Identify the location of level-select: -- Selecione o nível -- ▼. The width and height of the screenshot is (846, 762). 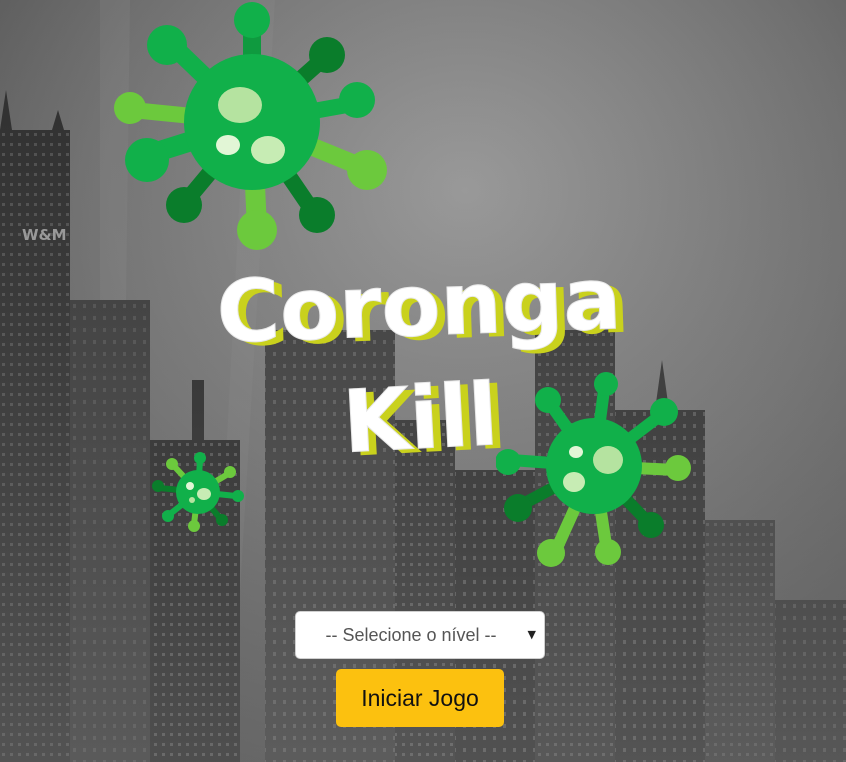
(420, 635).